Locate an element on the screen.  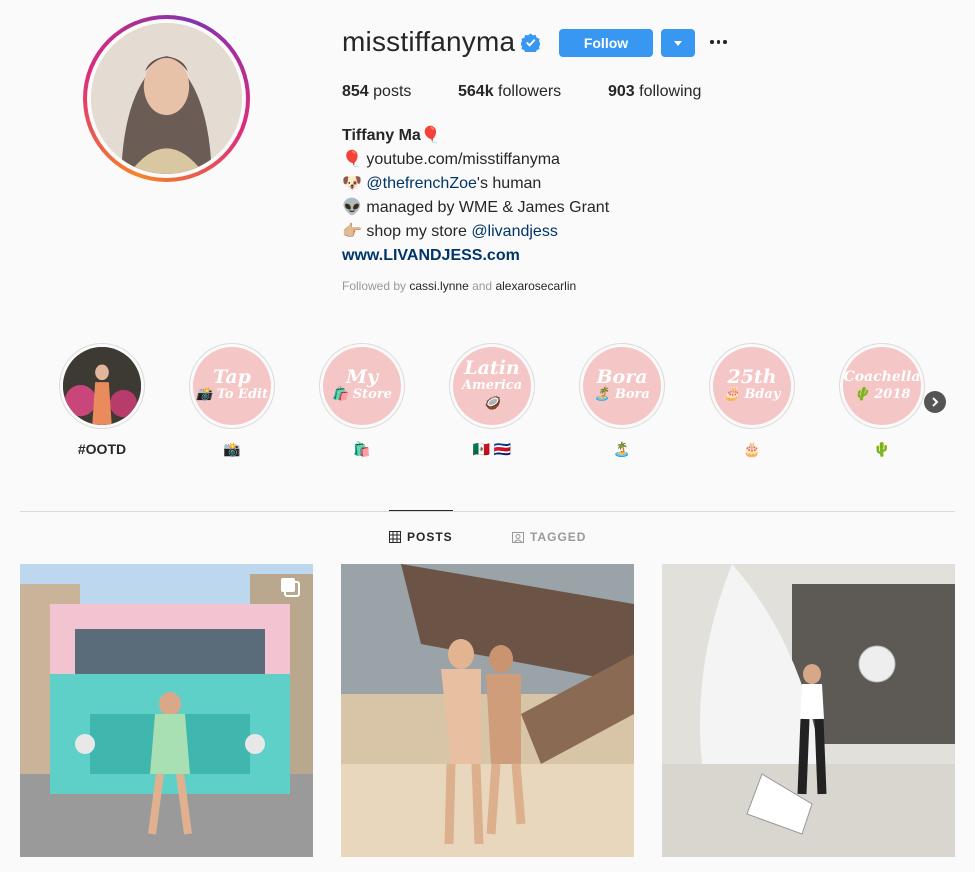
highlight-bora-bora: Bora 🏝️ Bora 🏝️ is located at coordinates (622, 401).